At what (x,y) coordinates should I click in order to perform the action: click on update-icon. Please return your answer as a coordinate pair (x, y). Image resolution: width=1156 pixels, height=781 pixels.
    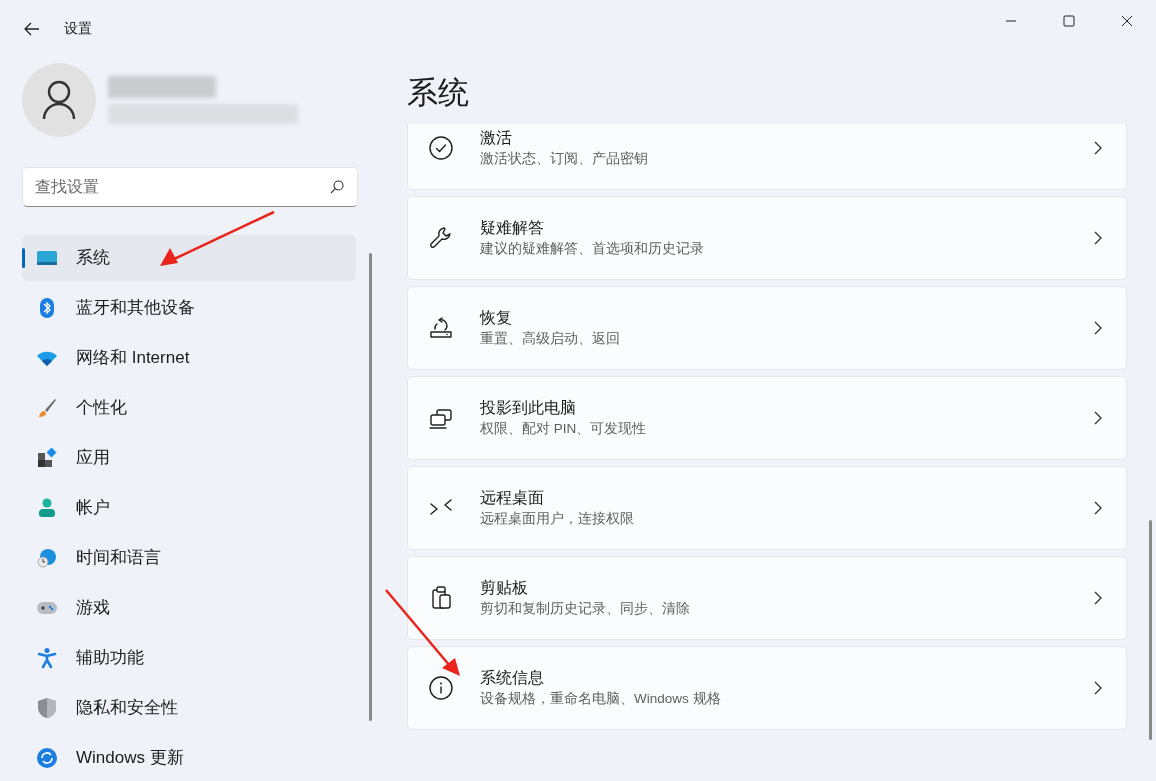
    Looking at the image, I should click on (47, 758).